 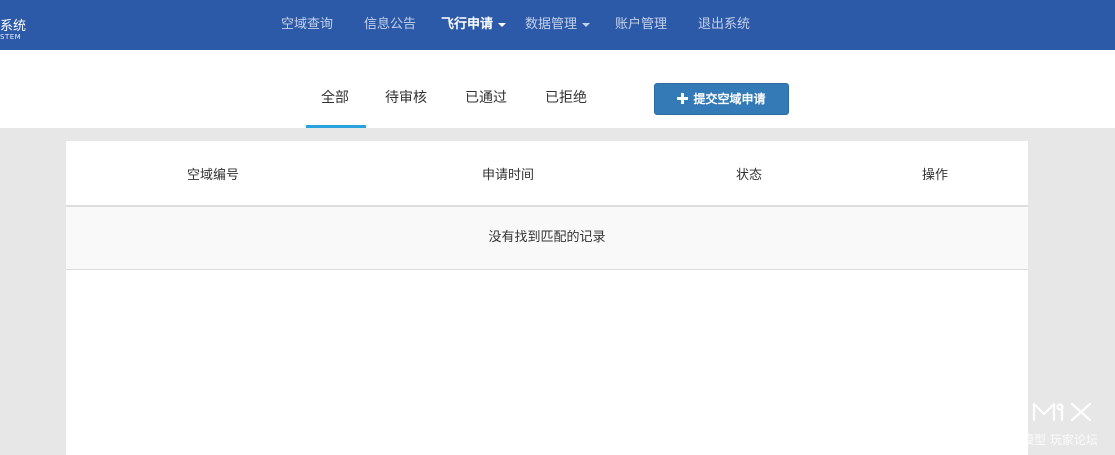 I want to click on nav-data-management: 数据管理, so click(x=558, y=25).